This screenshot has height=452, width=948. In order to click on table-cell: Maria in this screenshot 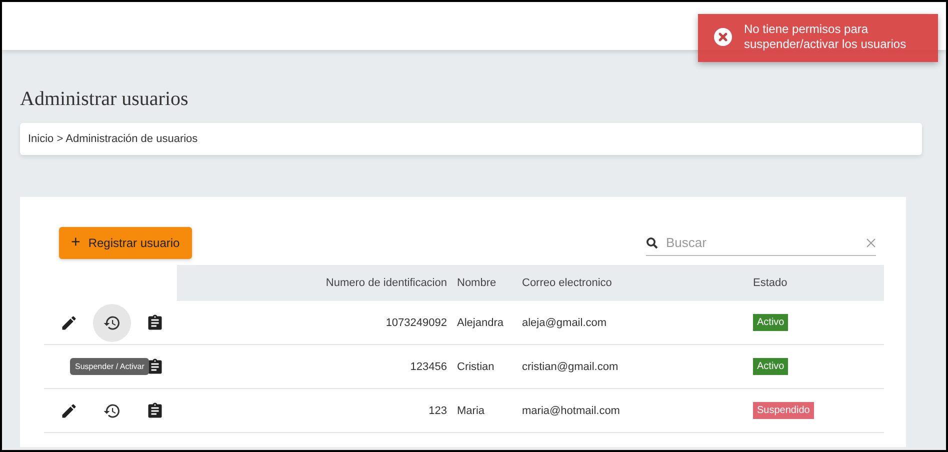, I will do `click(485, 410)`.